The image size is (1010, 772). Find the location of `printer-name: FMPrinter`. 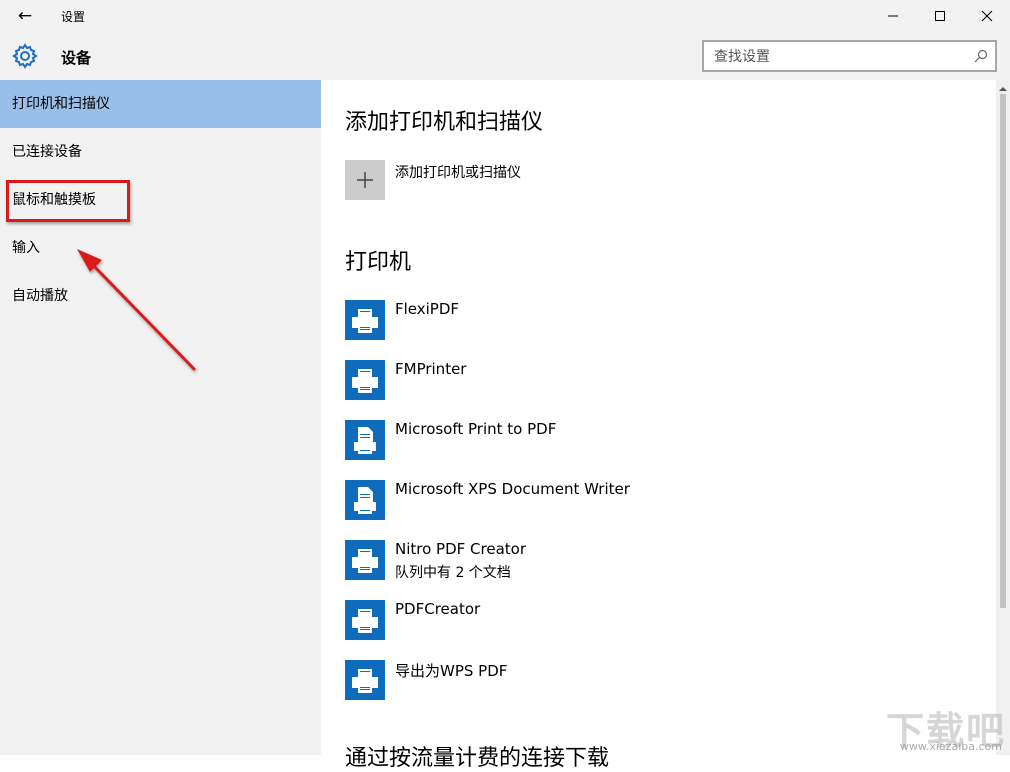

printer-name: FMPrinter is located at coordinates (431, 369).